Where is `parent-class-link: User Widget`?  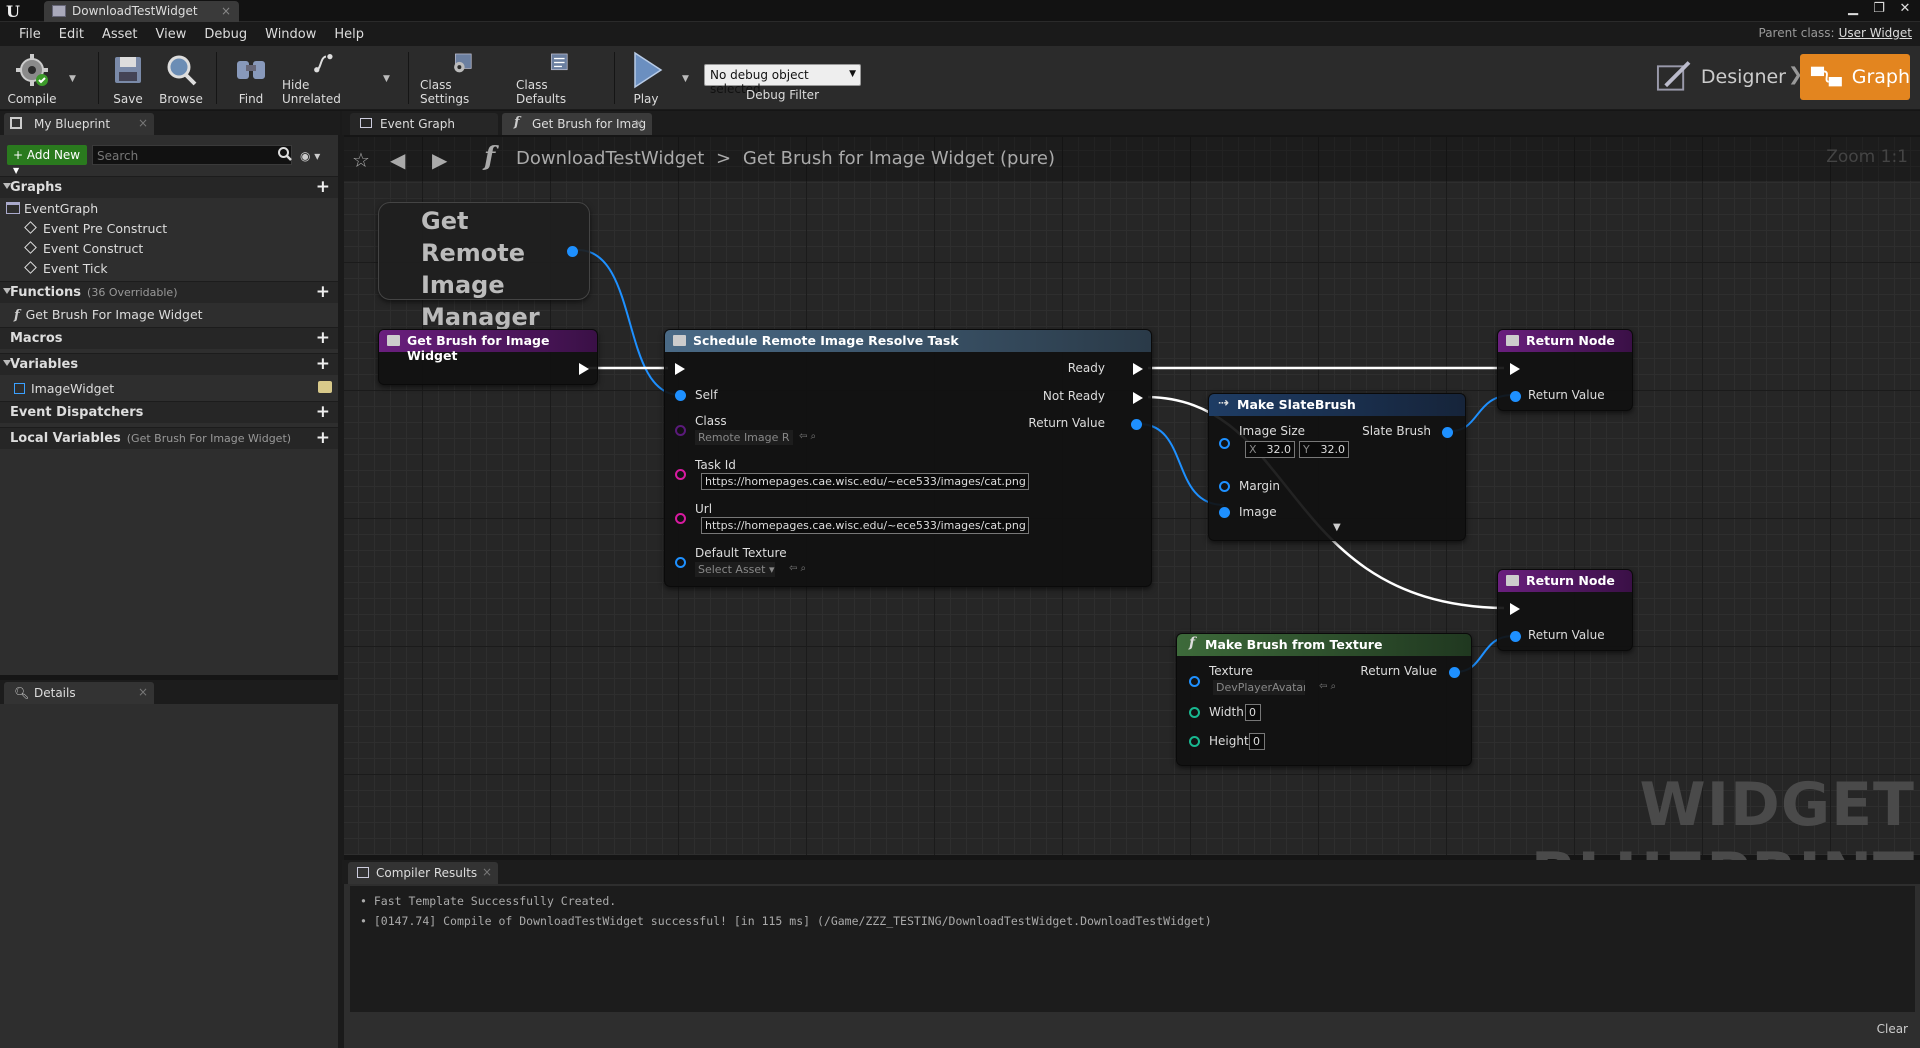 parent-class-link: User Widget is located at coordinates (1875, 33).